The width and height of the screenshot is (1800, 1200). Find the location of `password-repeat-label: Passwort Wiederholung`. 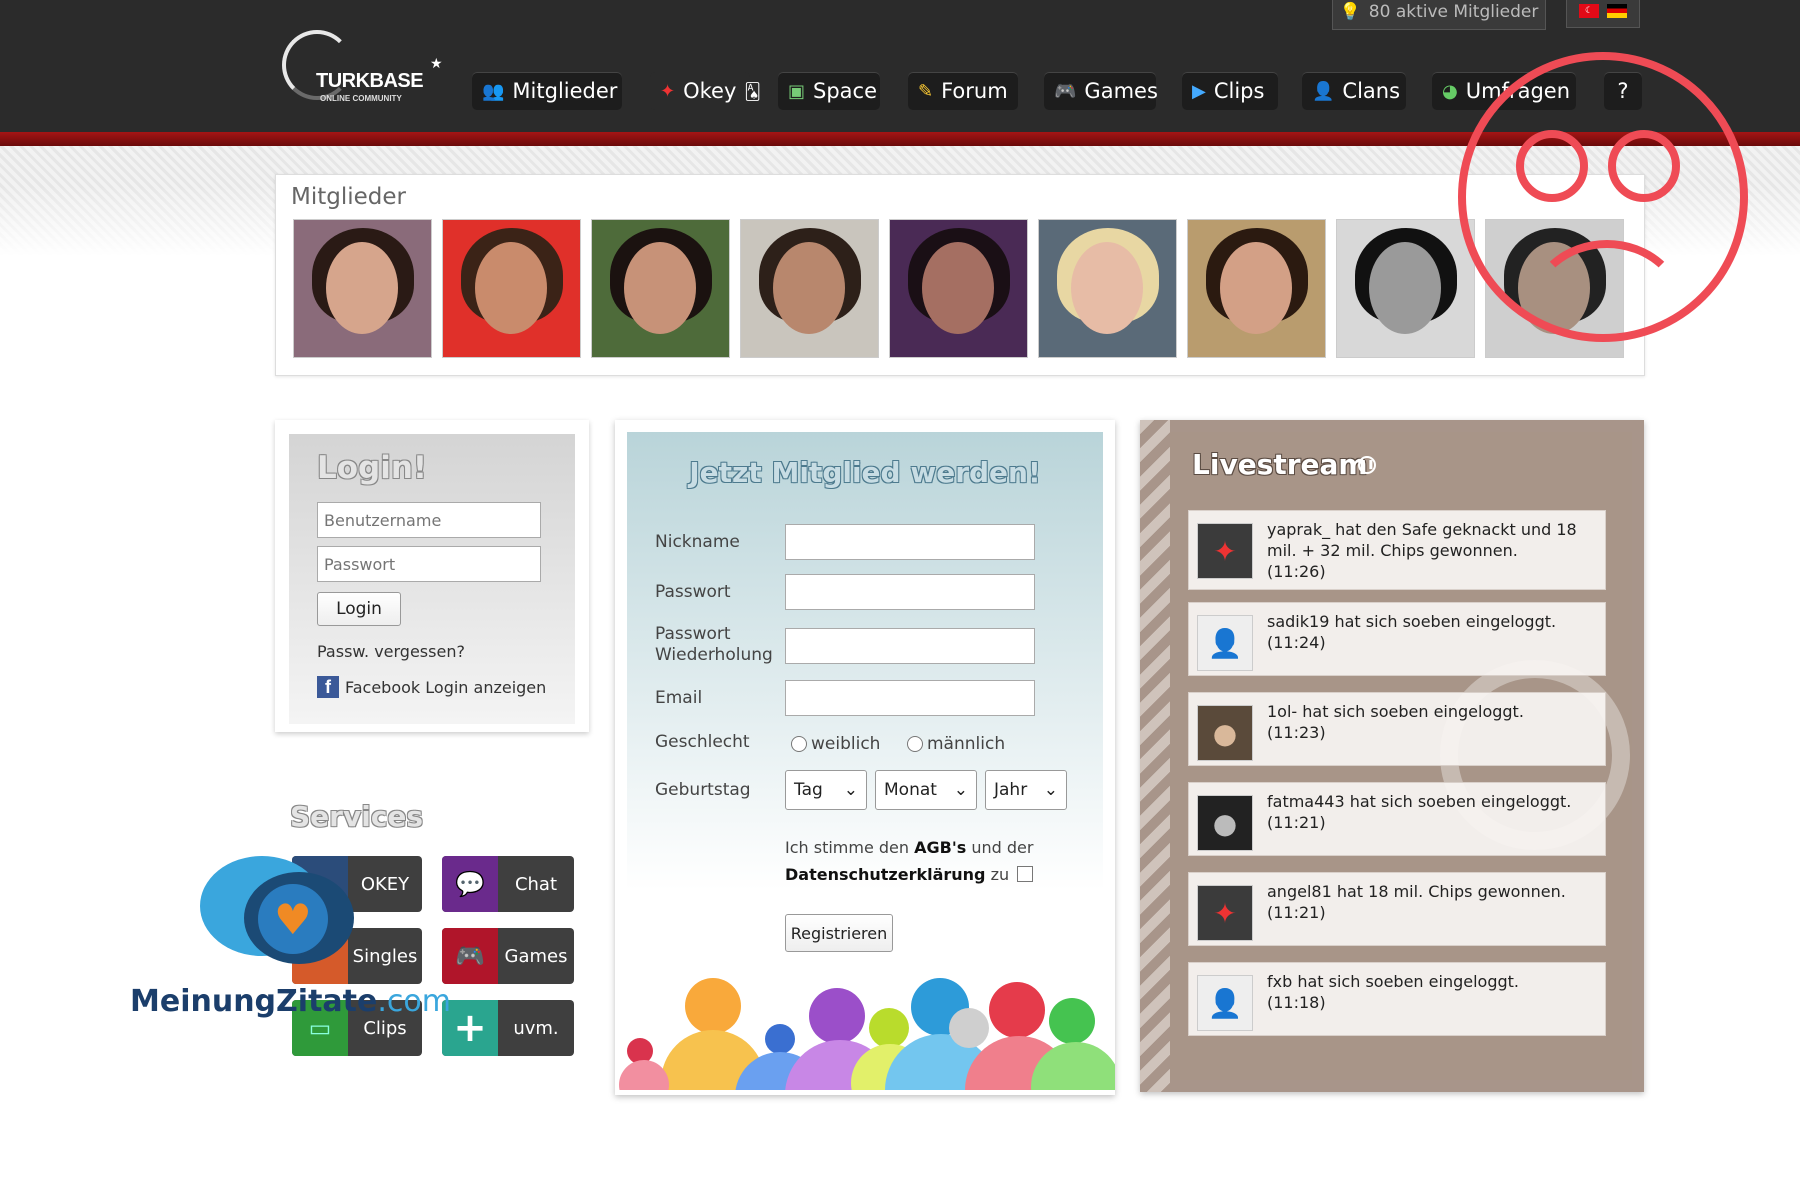

password-repeat-label: Passwort Wiederholung is located at coordinates (714, 645).